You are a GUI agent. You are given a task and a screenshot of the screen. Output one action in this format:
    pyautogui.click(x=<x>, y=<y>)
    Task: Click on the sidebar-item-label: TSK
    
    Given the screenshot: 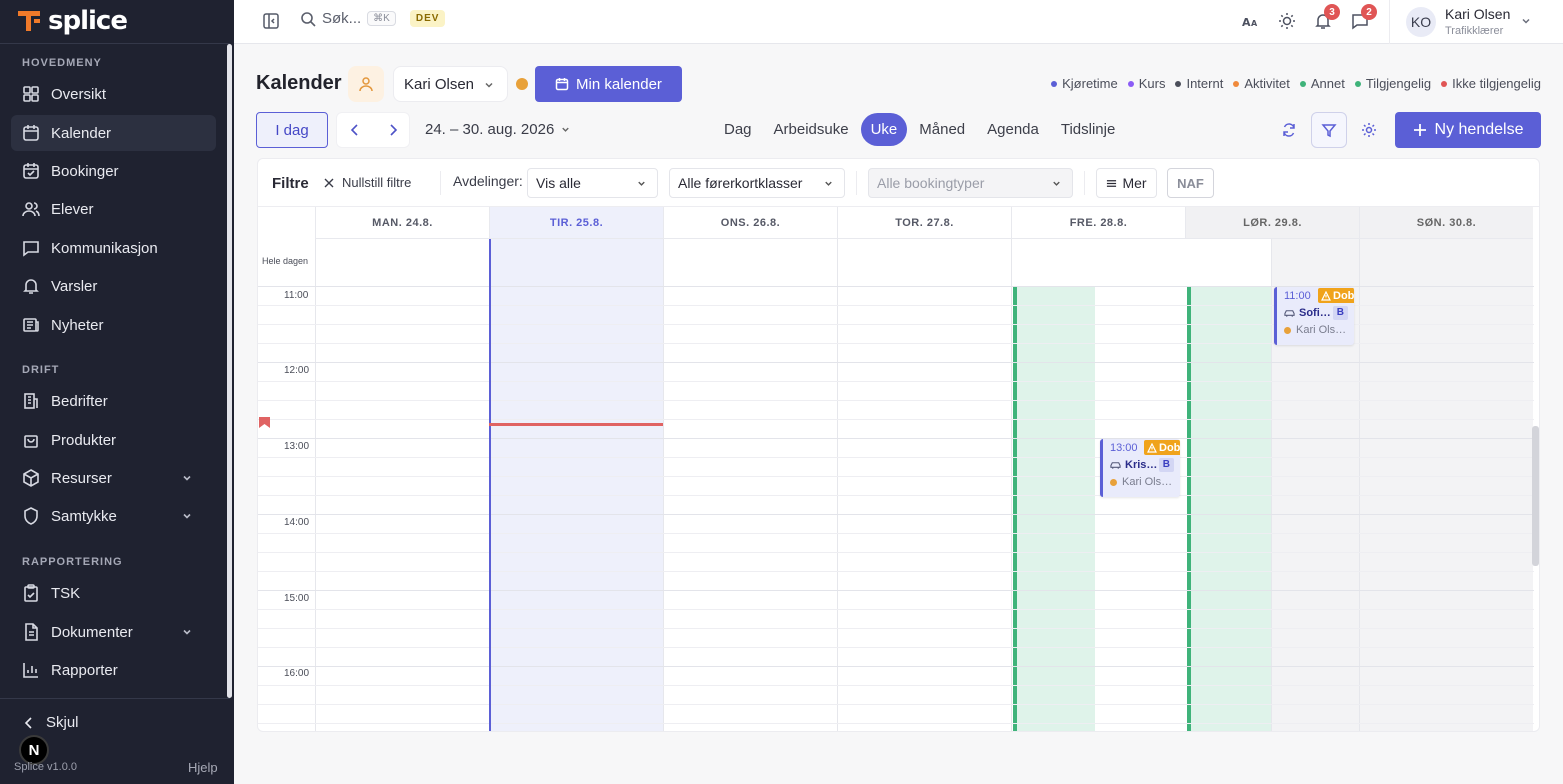 What is the action you would take?
    pyautogui.click(x=66, y=593)
    